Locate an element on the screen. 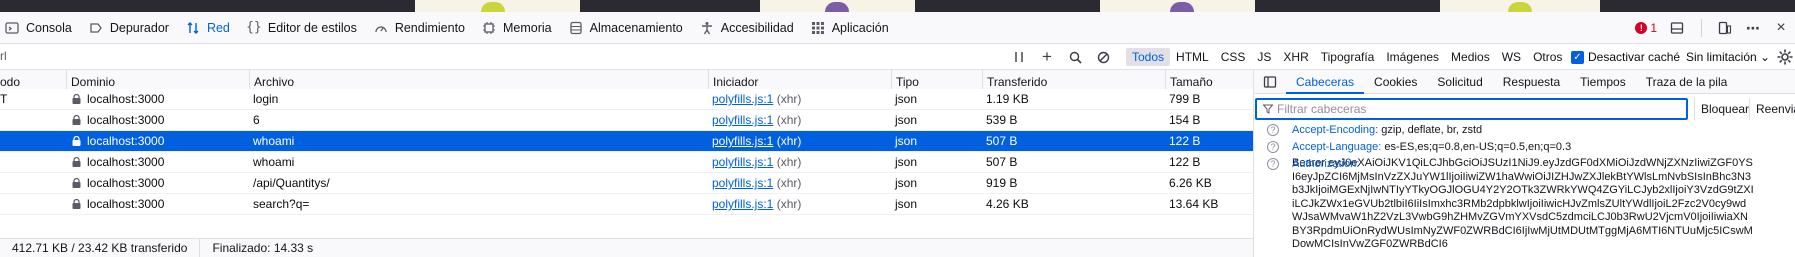 This screenshot has width=1795, height=257. type-filter-css: CSS is located at coordinates (1233, 57).